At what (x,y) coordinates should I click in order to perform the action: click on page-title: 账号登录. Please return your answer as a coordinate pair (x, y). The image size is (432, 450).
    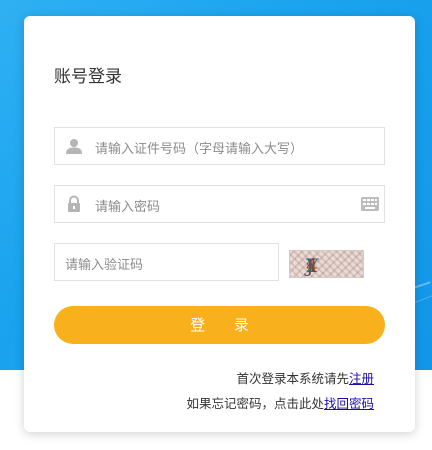
    Looking at the image, I should click on (88, 77).